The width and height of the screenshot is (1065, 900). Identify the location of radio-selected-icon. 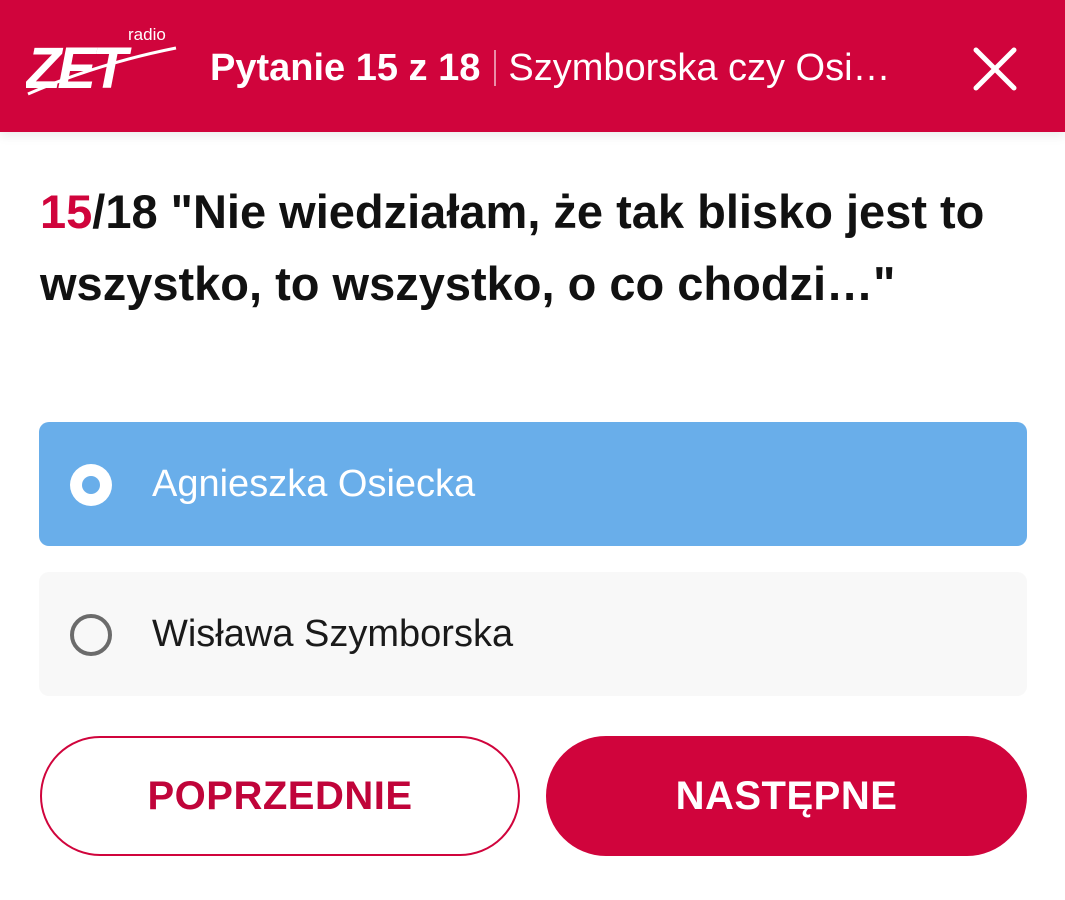
(91, 485).